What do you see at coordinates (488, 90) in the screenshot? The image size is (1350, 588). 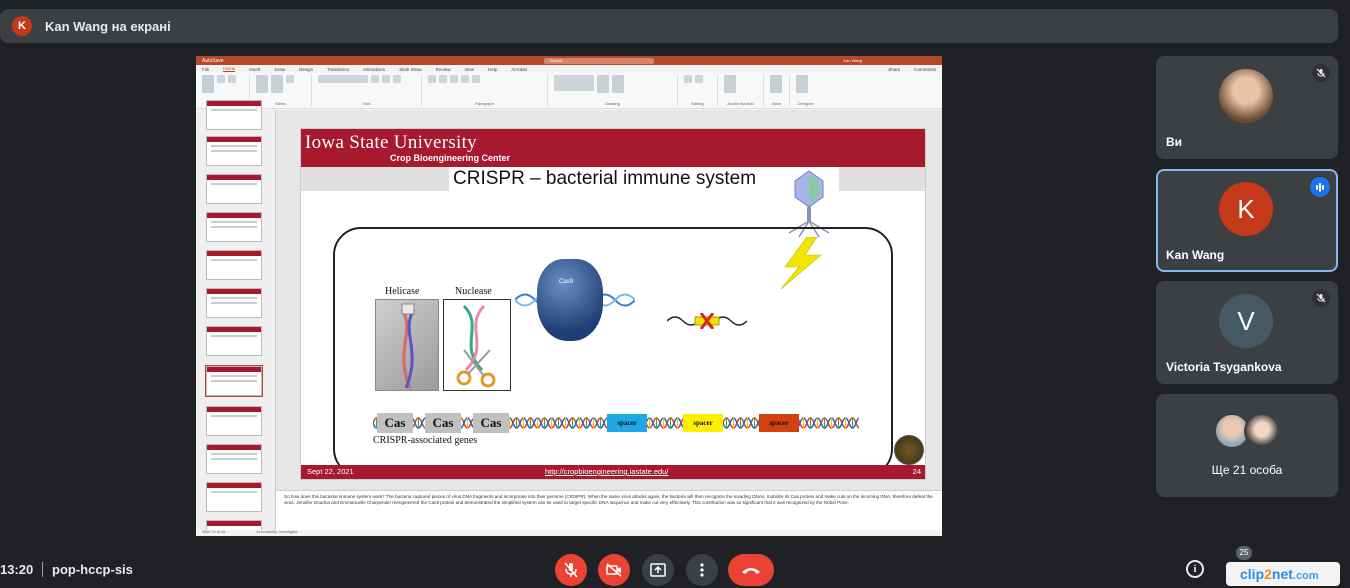 I see `ribbon-group-paragraph: Paragraph` at bounding box center [488, 90].